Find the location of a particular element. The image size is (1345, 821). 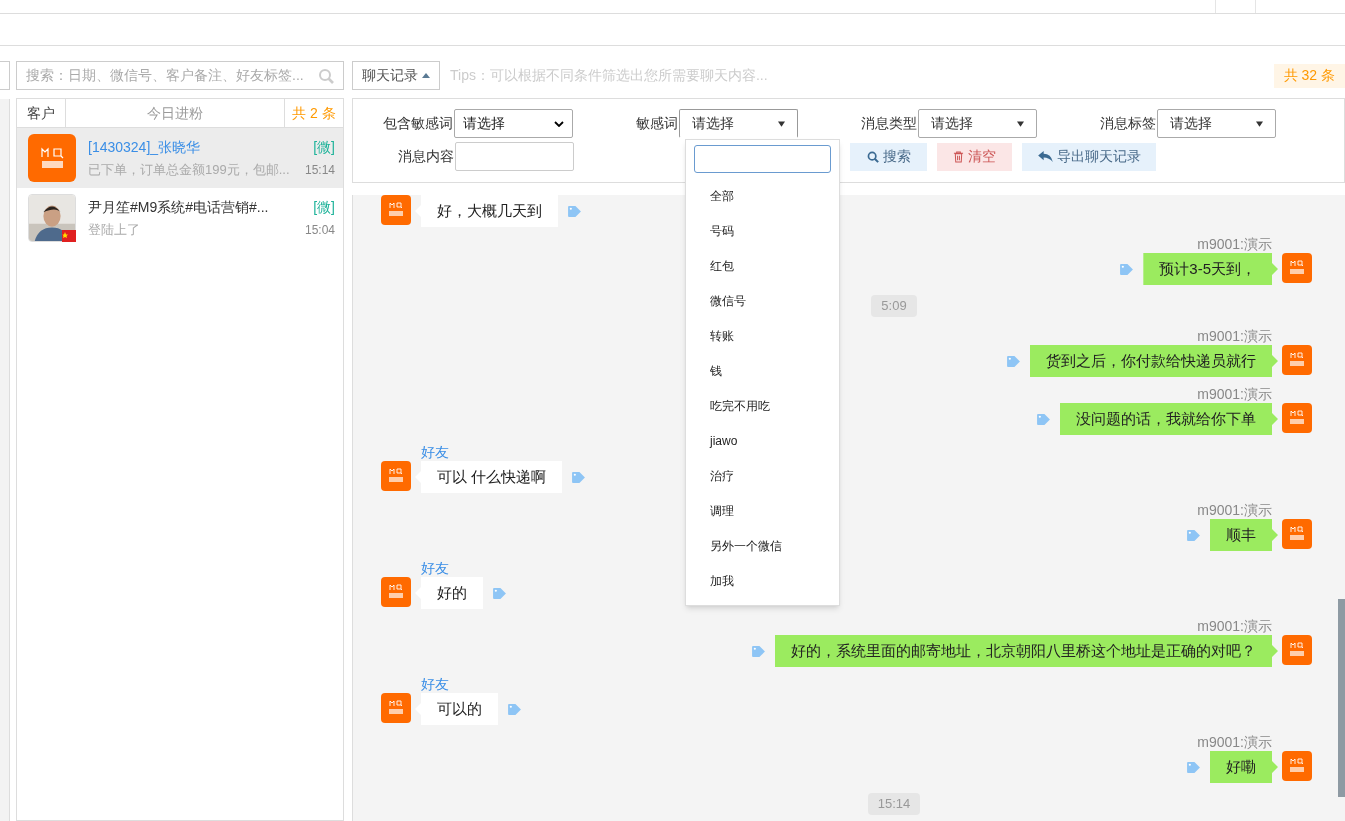

input-field is located at coordinates (514, 156).